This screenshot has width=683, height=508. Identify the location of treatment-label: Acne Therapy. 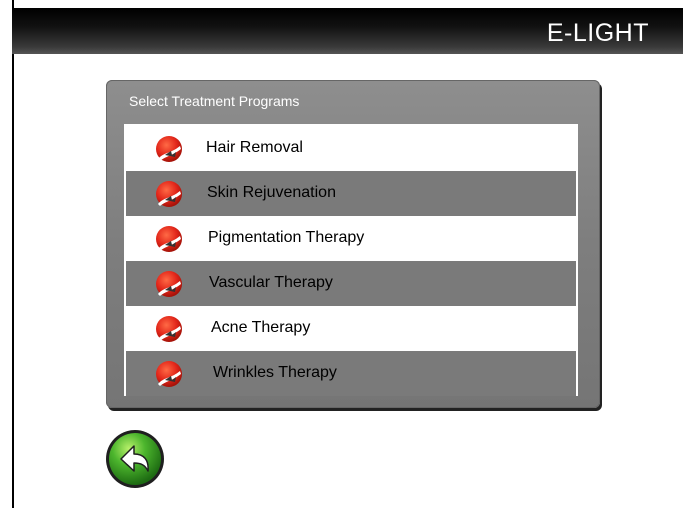
(261, 327).